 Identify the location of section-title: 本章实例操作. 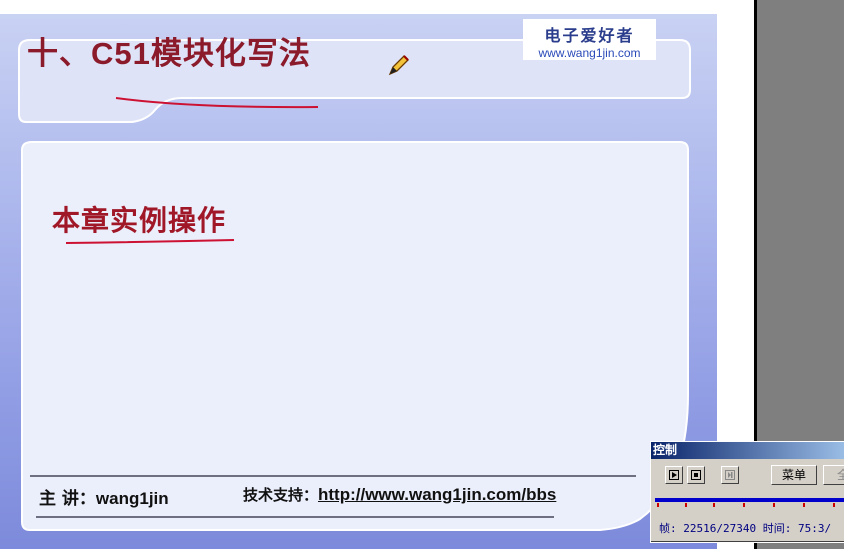
(139, 220).